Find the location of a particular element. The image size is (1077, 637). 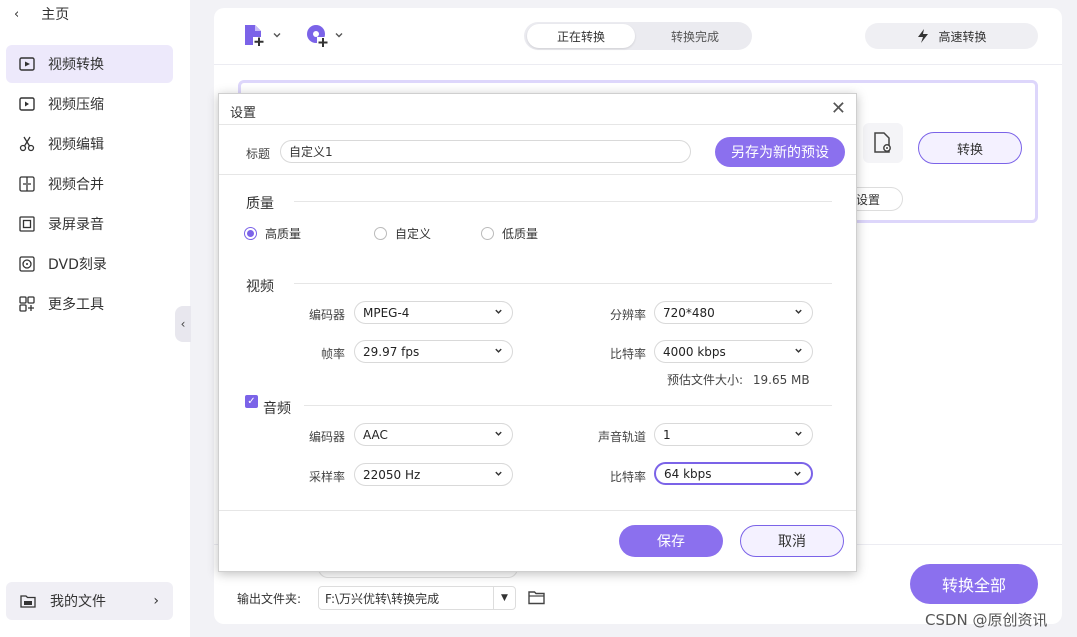

sidebar-item-video-merge: 视频合并 is located at coordinates (89, 184).